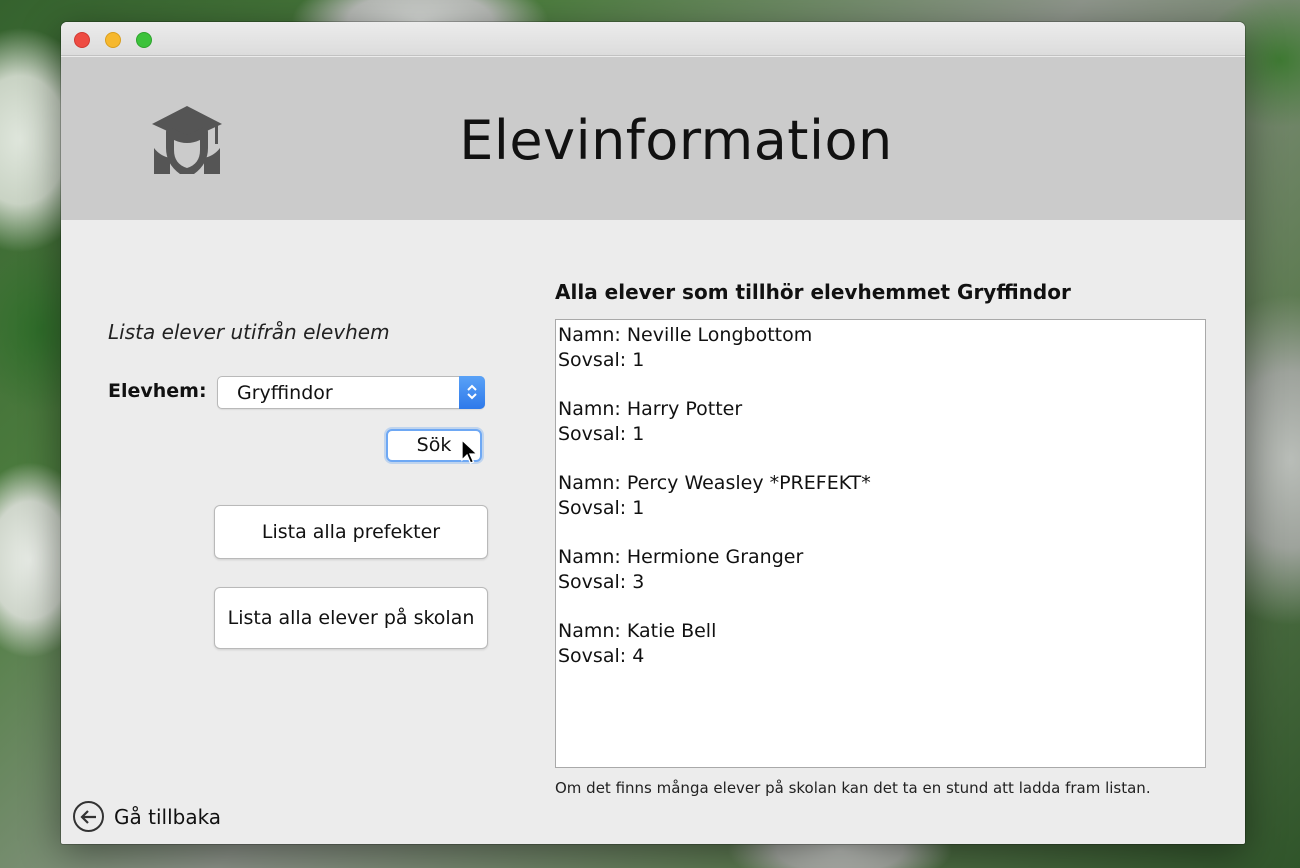 The width and height of the screenshot is (1300, 868). Describe the element at coordinates (881, 643) in the screenshot. I see `list-item: Namn: Katie Bell Sovsal: 4` at that location.